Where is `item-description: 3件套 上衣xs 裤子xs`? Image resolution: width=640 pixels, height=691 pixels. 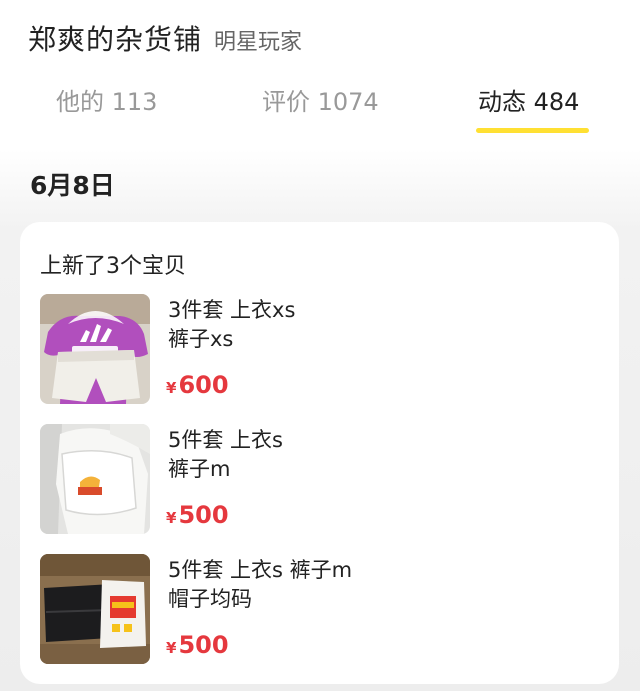
item-description: 3件套 上衣xs 裤子xs is located at coordinates (232, 324).